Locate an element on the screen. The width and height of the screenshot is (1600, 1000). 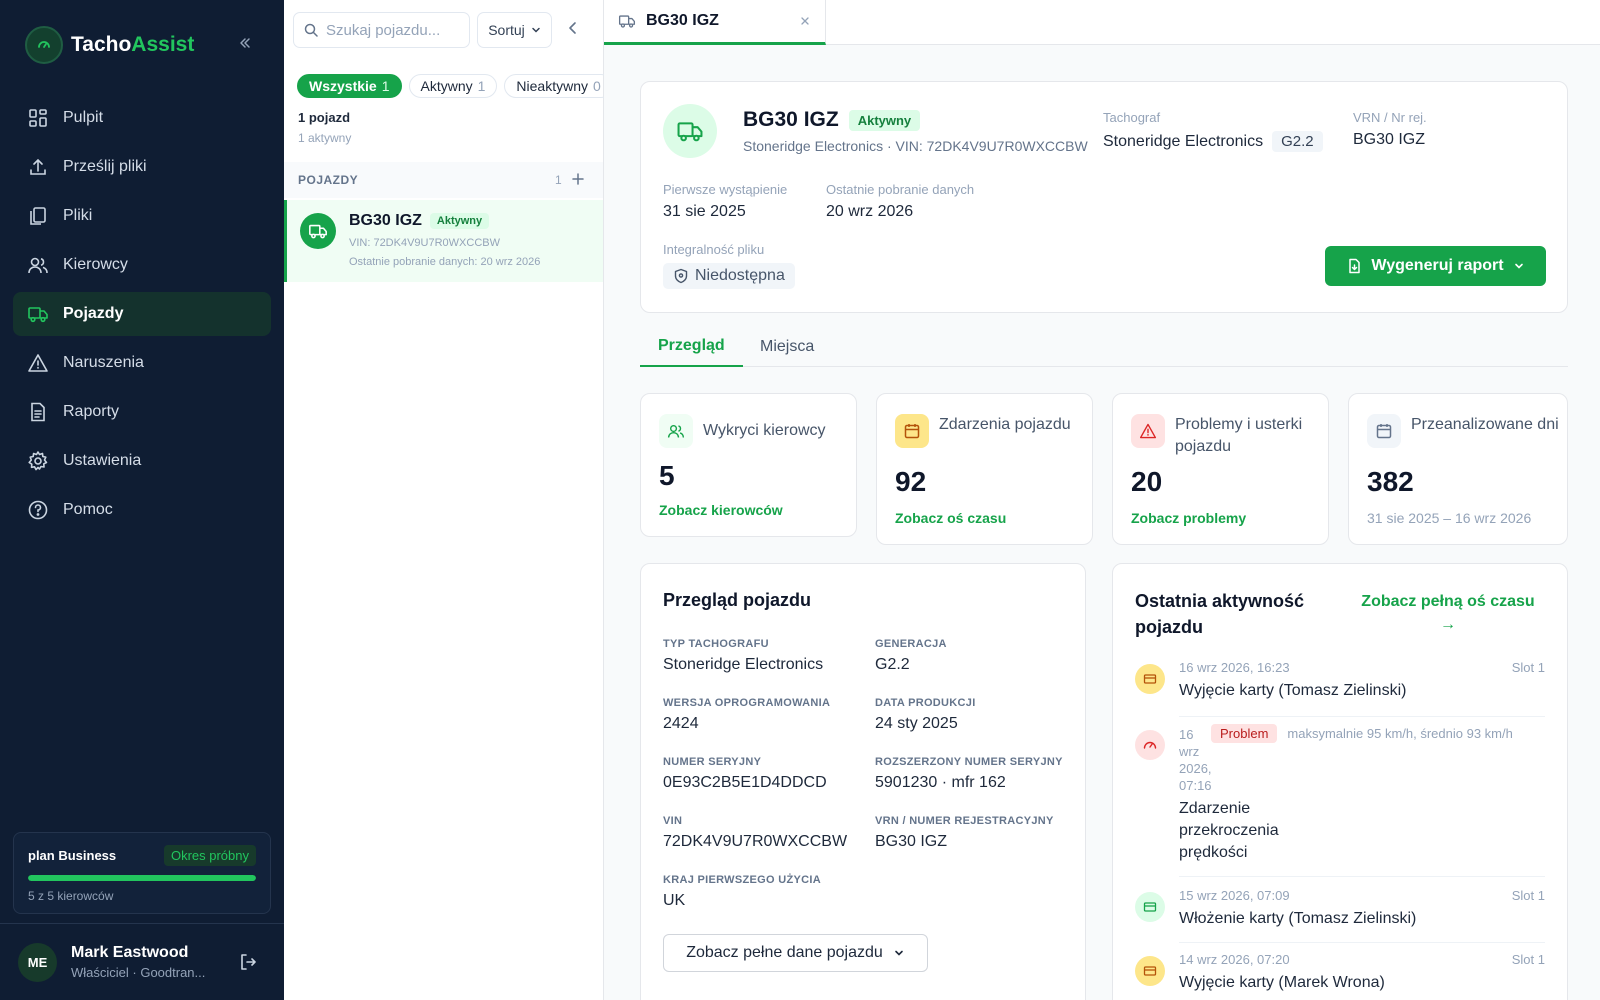
group-header: POJAZDY 1 is located at coordinates (443, 180).